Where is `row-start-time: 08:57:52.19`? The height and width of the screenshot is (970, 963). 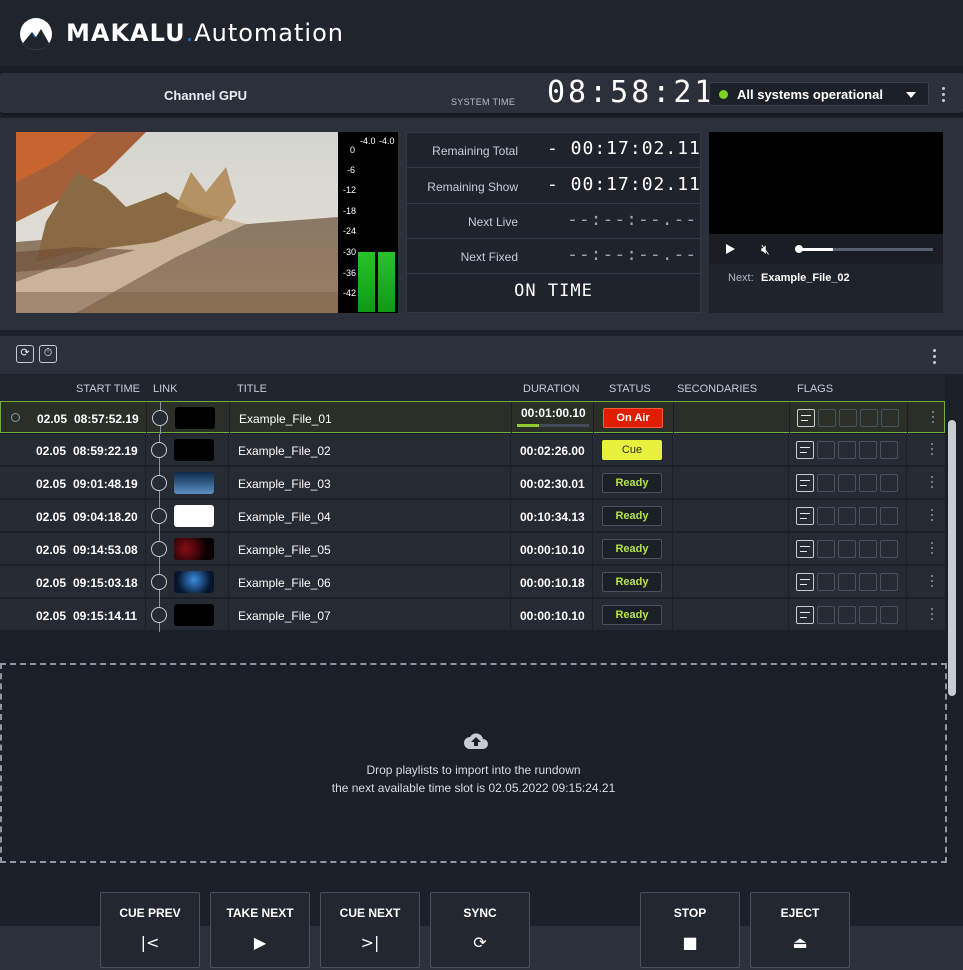
row-start-time: 08:57:52.19 is located at coordinates (106, 419).